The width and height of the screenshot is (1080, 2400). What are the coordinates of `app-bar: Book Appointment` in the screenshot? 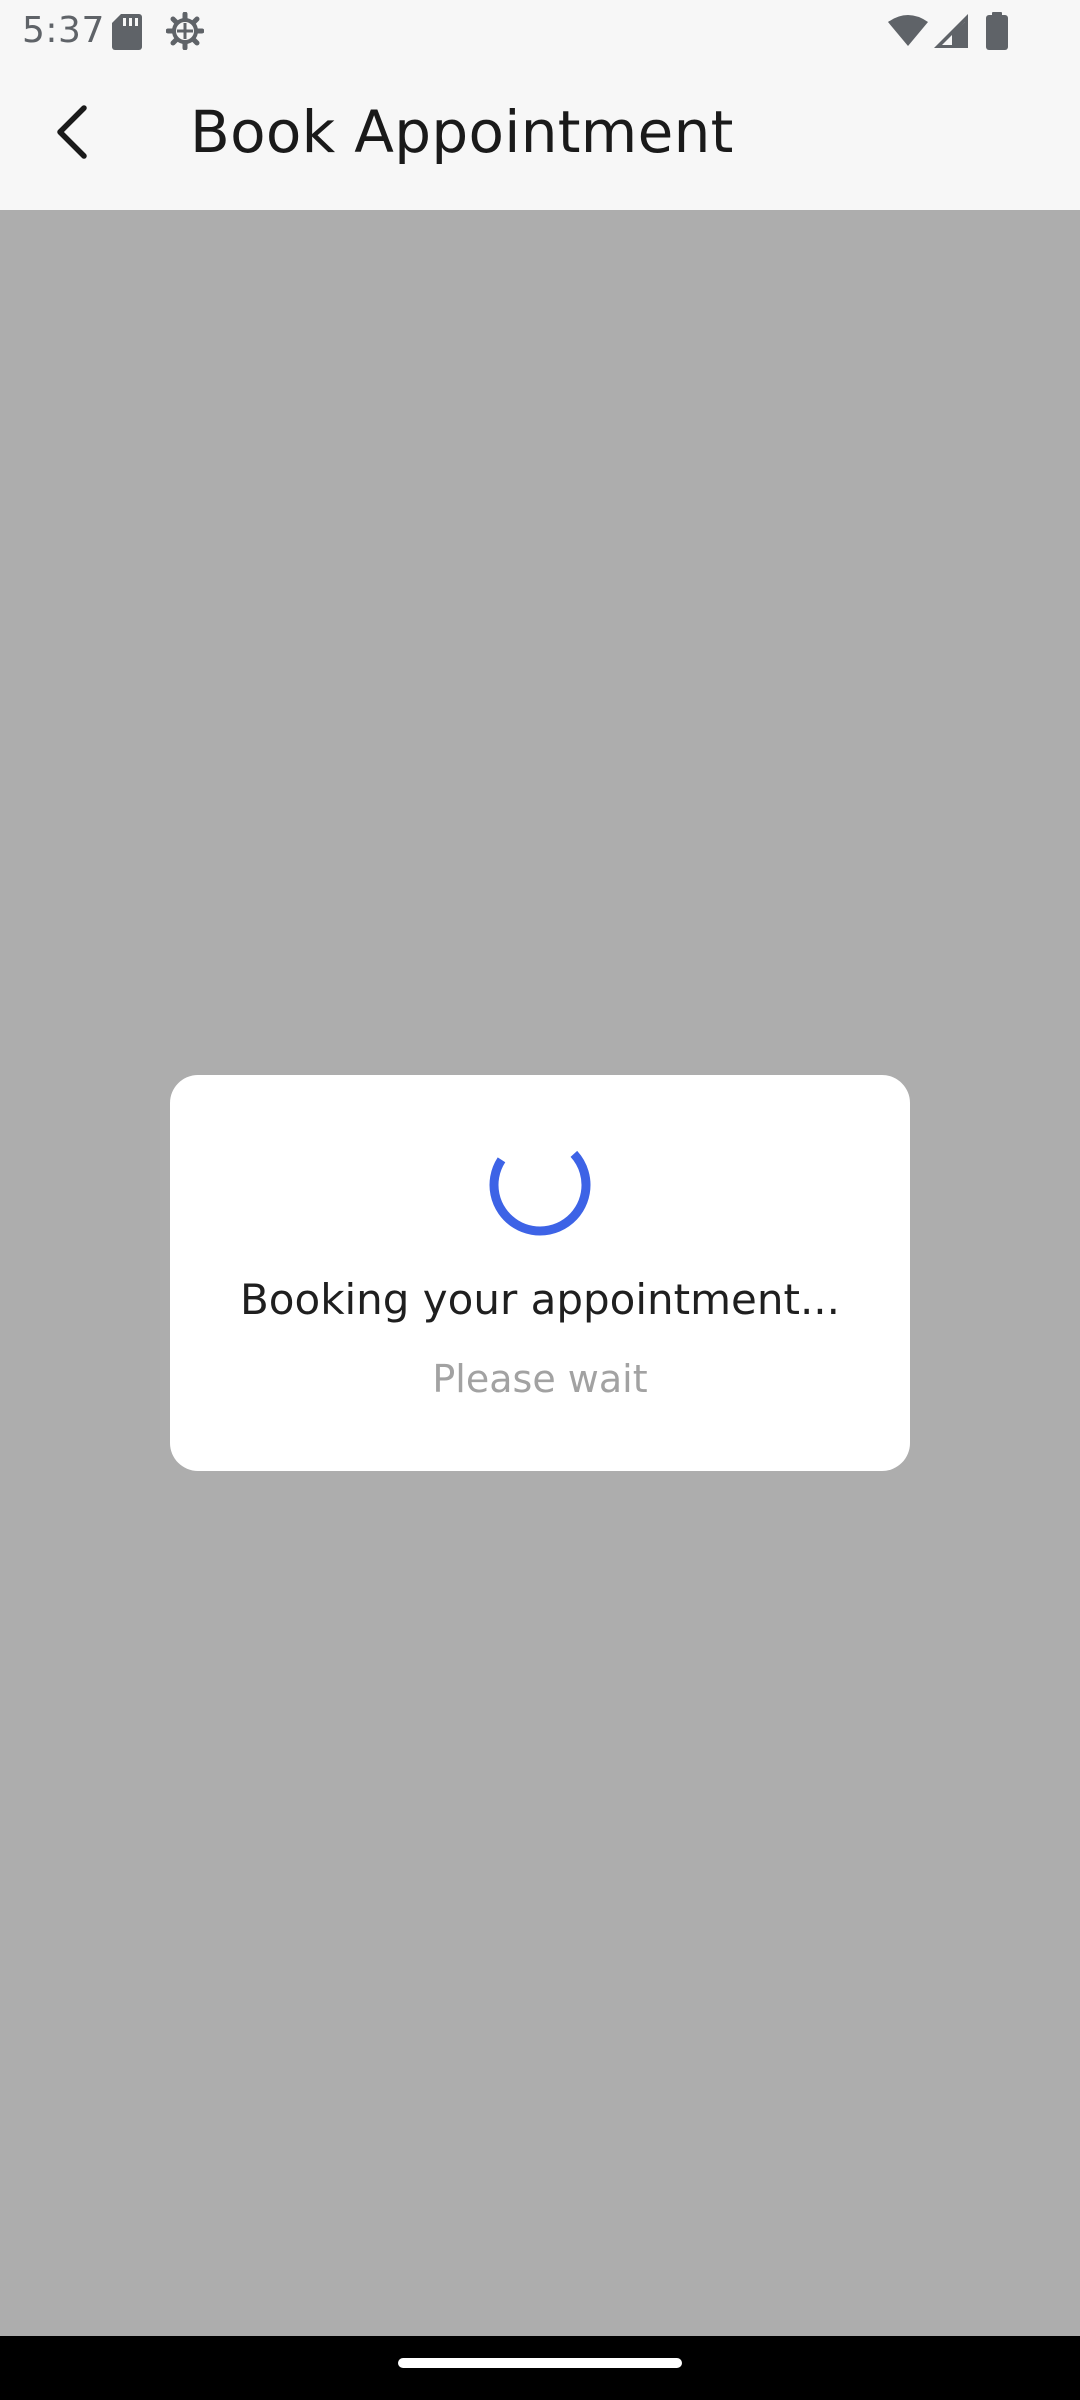 It's located at (540, 137).